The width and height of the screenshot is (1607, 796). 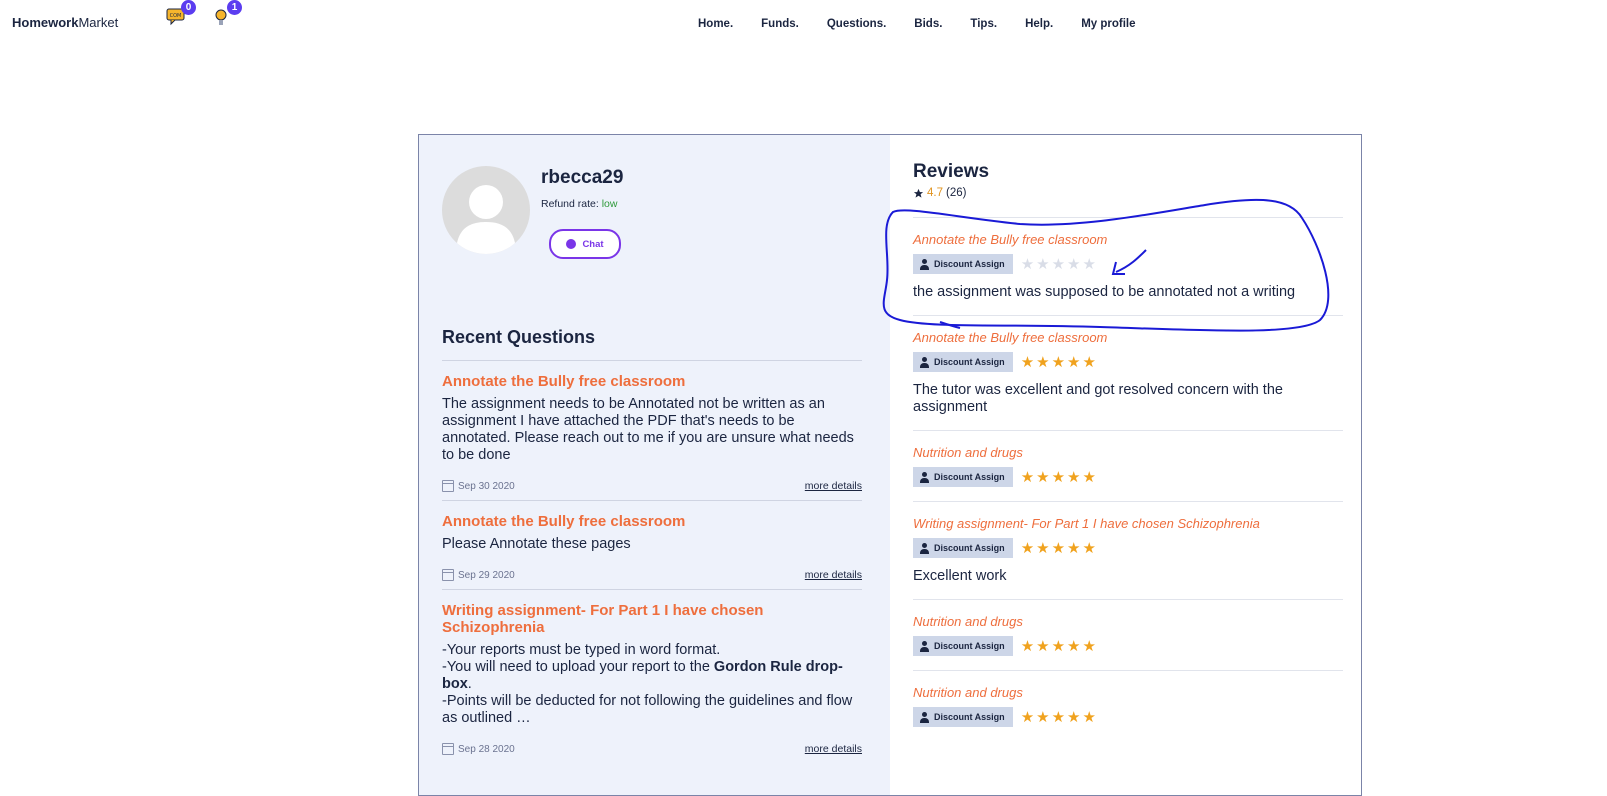 What do you see at coordinates (856, 24) in the screenshot?
I see `nav-questions: Questions.` at bounding box center [856, 24].